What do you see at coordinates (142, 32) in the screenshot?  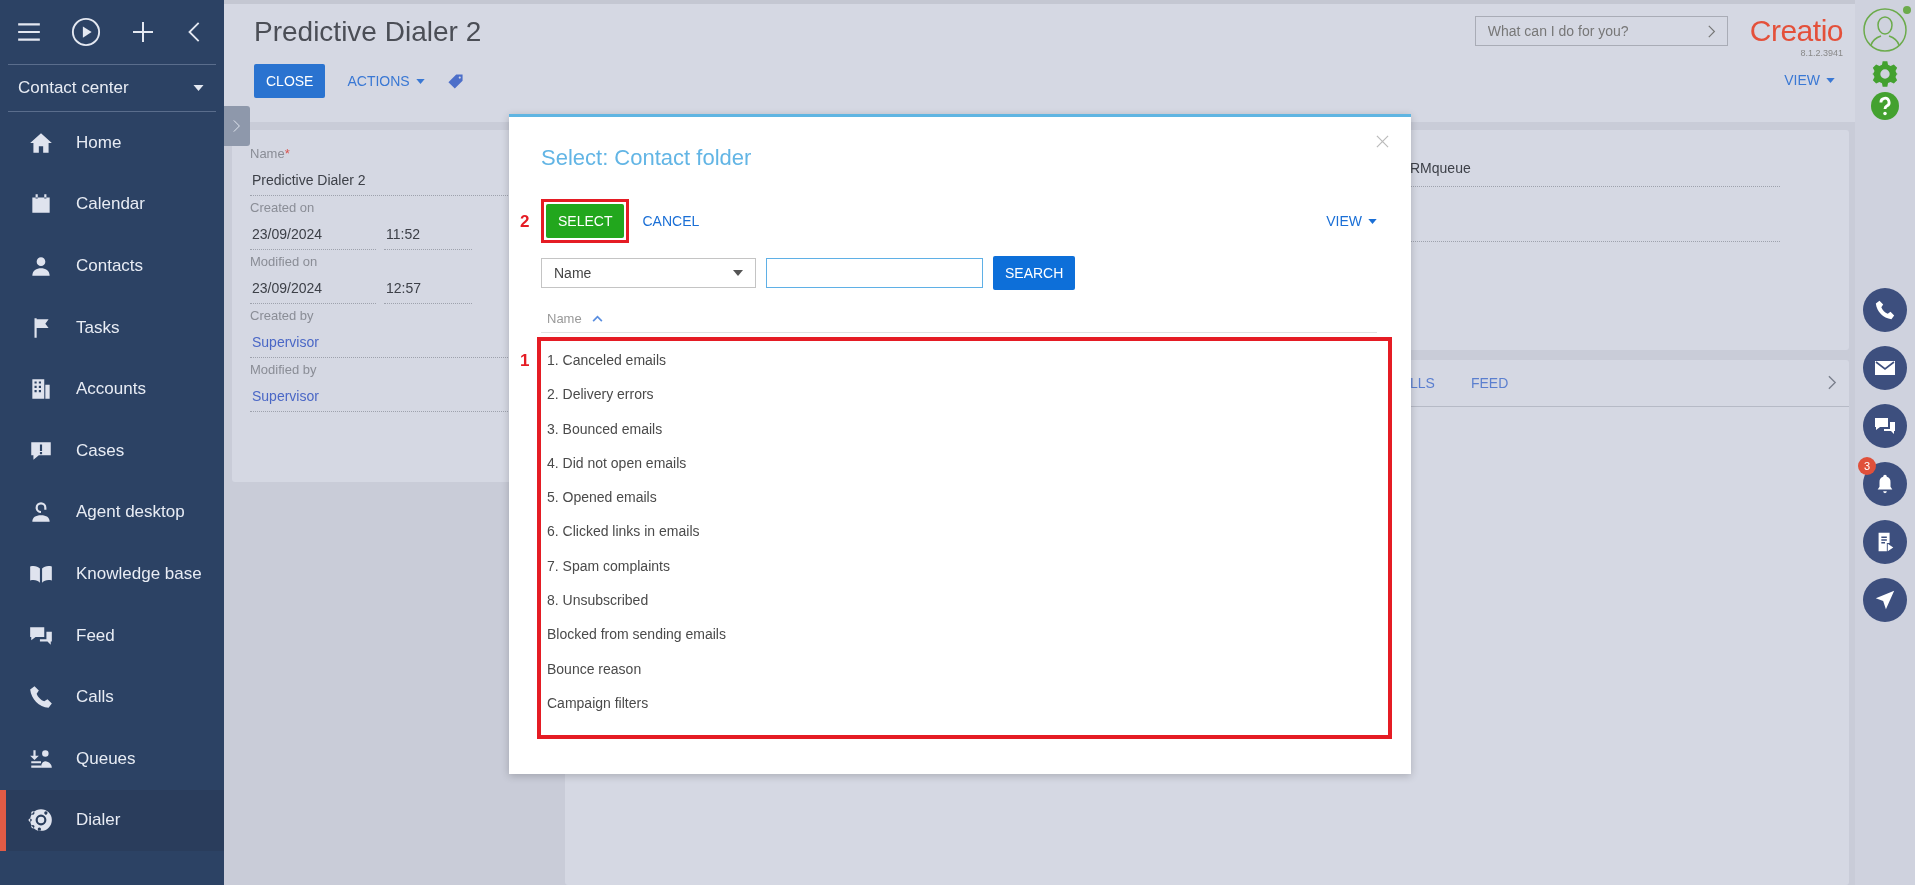 I see `plus-icon` at bounding box center [142, 32].